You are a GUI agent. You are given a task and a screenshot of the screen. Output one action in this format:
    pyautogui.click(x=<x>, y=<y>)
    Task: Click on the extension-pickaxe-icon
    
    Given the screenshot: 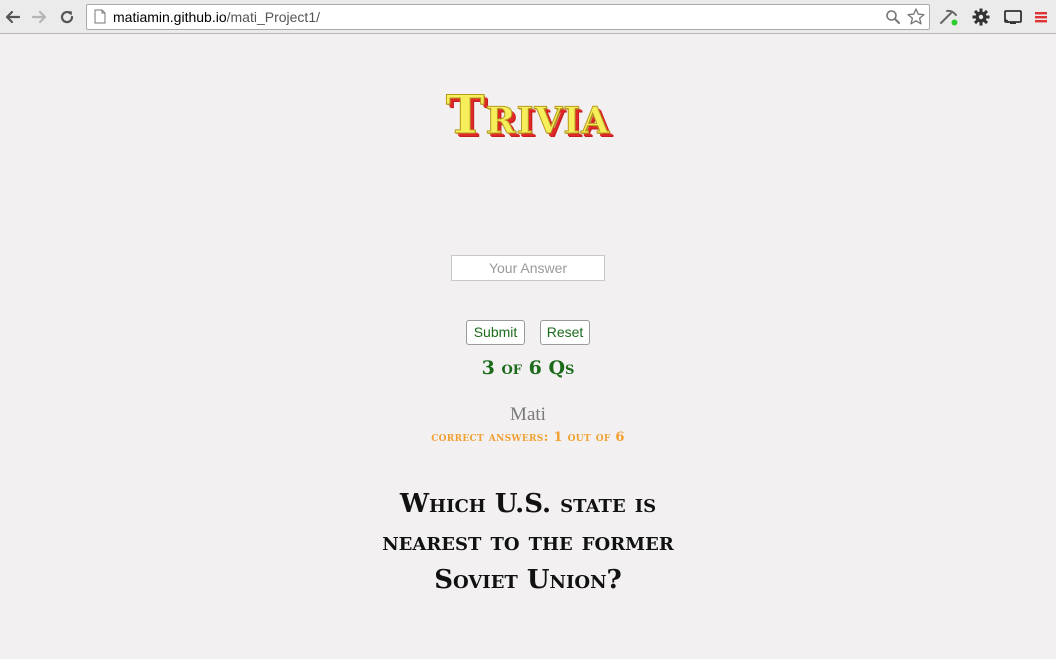 What is the action you would take?
    pyautogui.click(x=949, y=17)
    